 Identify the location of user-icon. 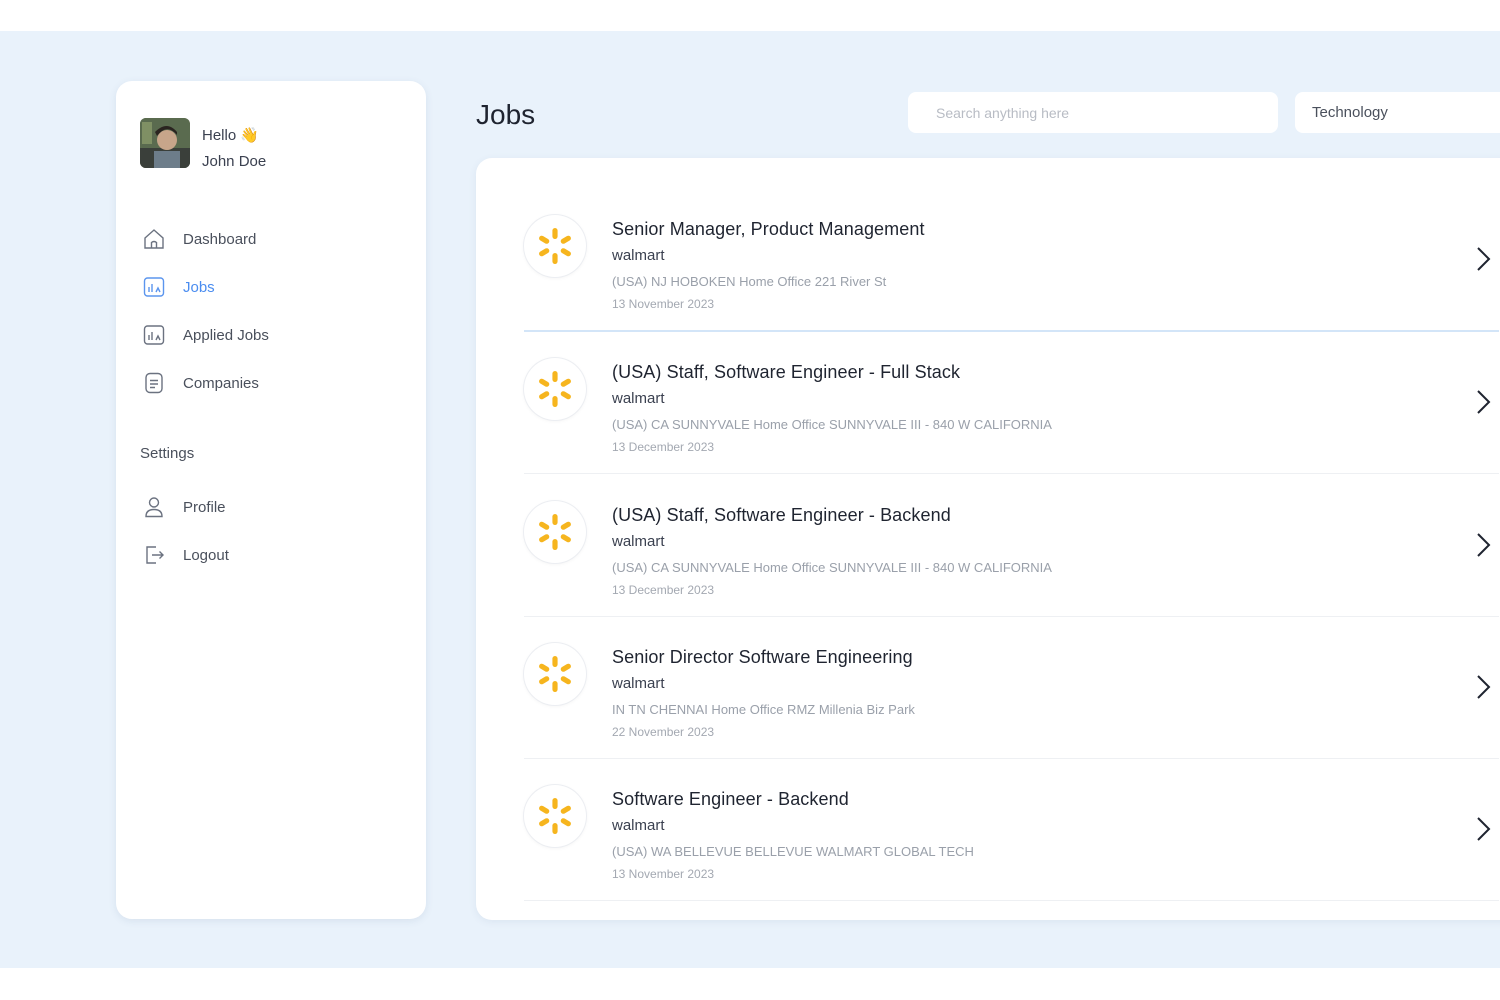
(154, 507).